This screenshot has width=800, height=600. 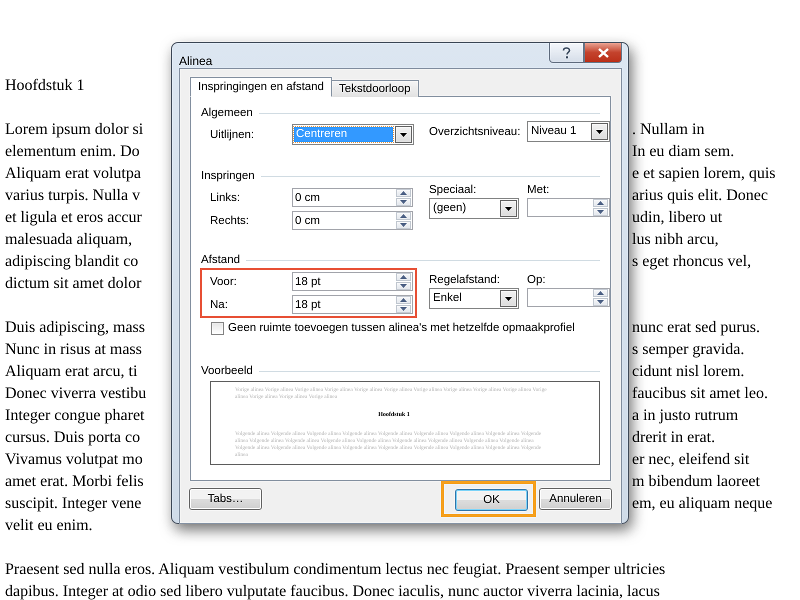 What do you see at coordinates (227, 371) in the screenshot?
I see `section-heading: Voorbeeld` at bounding box center [227, 371].